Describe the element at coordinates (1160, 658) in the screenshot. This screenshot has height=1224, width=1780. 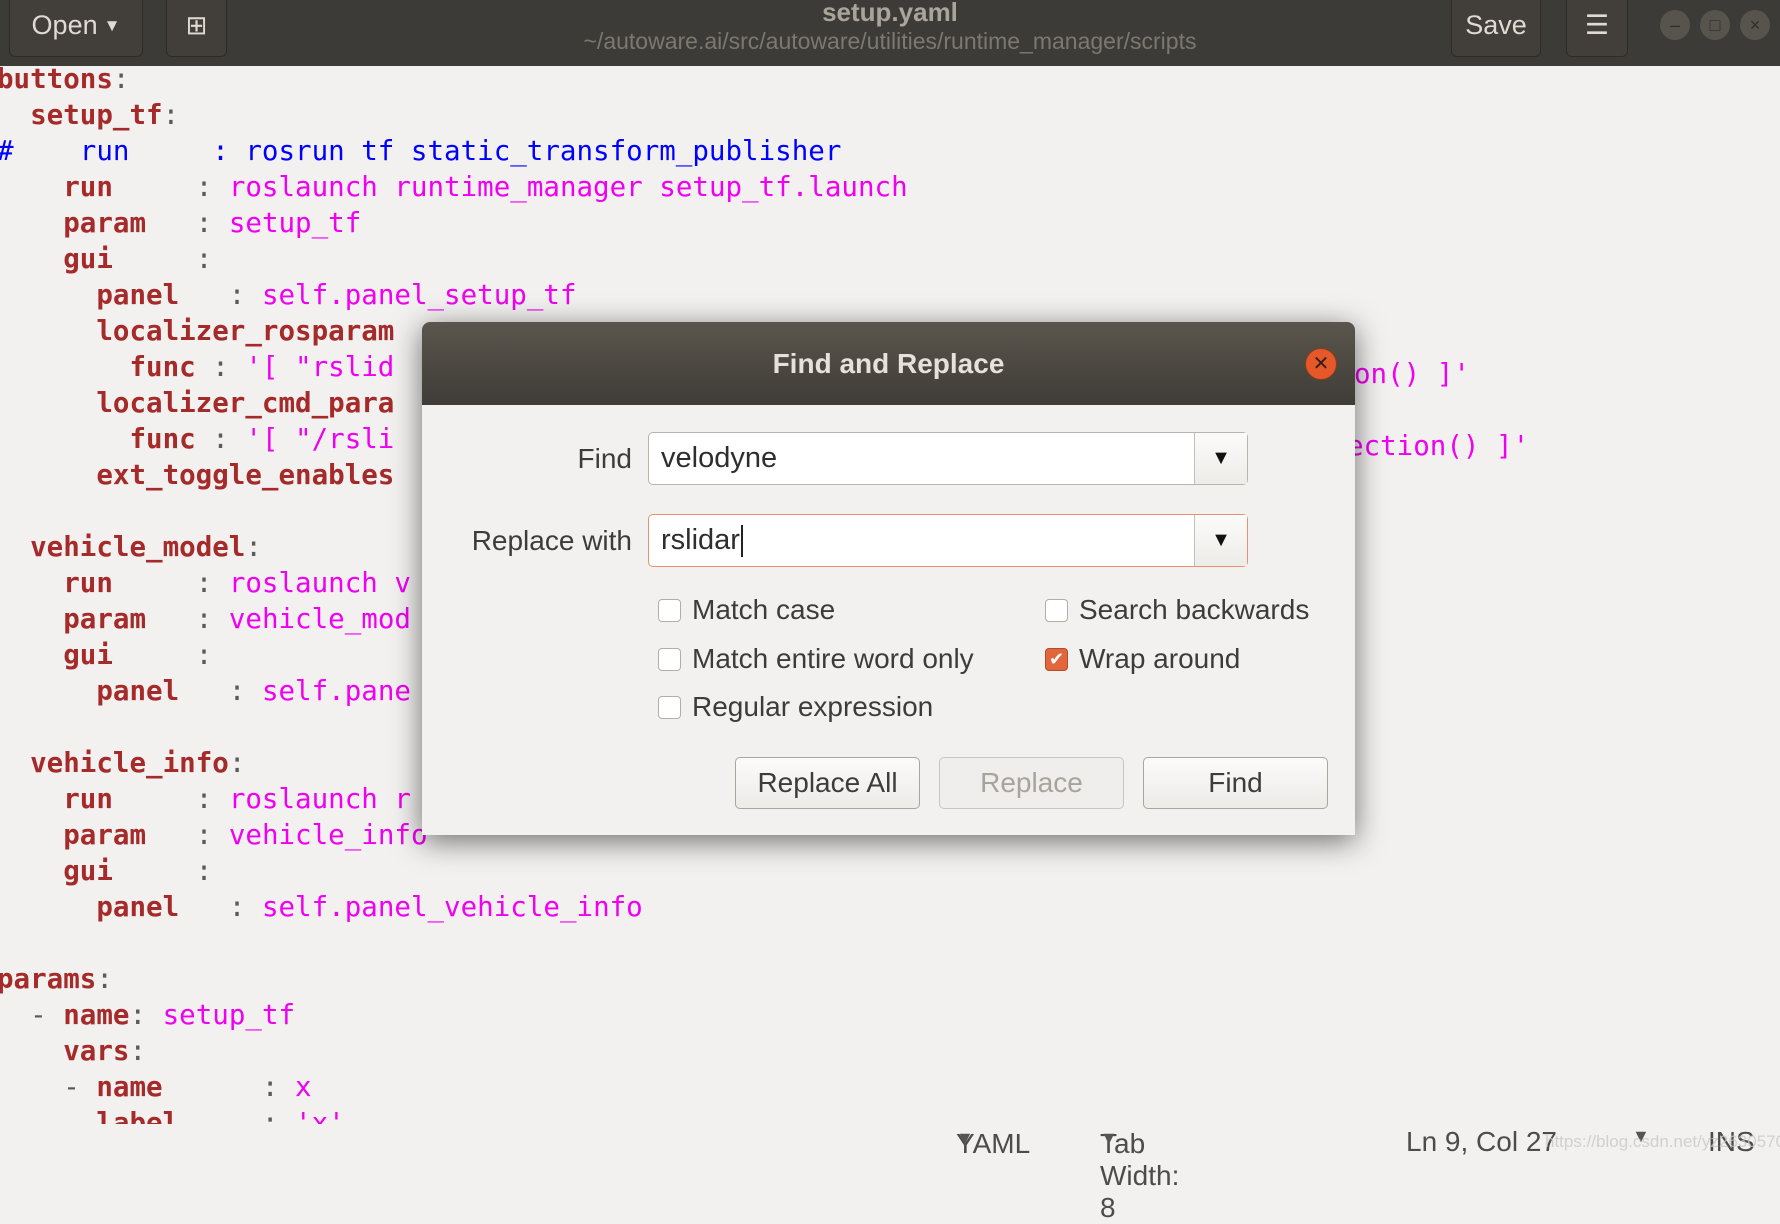
I see `option-label: Wrap around` at that location.